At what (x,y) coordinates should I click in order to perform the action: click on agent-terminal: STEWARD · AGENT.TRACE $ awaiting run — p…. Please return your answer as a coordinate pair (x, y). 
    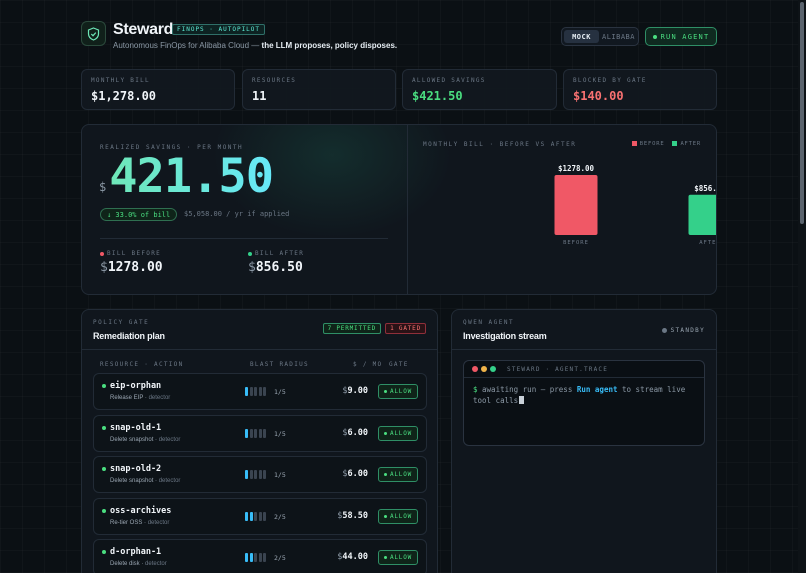
    Looking at the image, I should click on (584, 403).